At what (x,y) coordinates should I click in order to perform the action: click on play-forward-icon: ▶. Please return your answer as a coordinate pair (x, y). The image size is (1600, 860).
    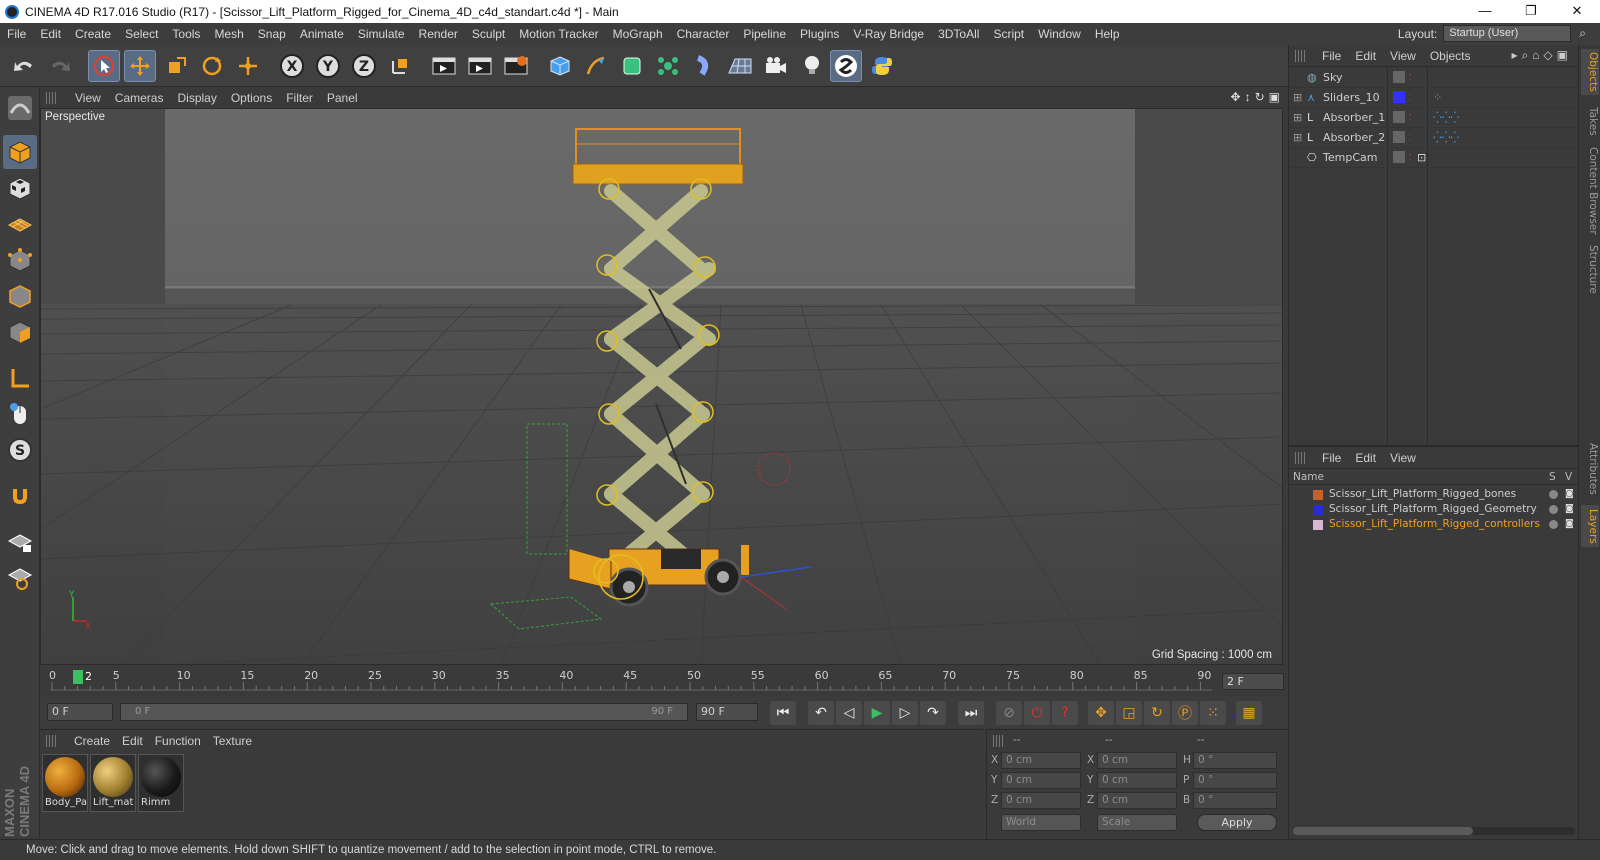
    Looking at the image, I should click on (877, 713).